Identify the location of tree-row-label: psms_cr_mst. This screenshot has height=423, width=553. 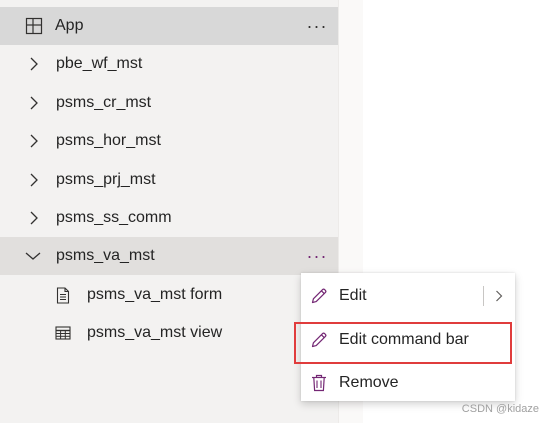
(104, 102).